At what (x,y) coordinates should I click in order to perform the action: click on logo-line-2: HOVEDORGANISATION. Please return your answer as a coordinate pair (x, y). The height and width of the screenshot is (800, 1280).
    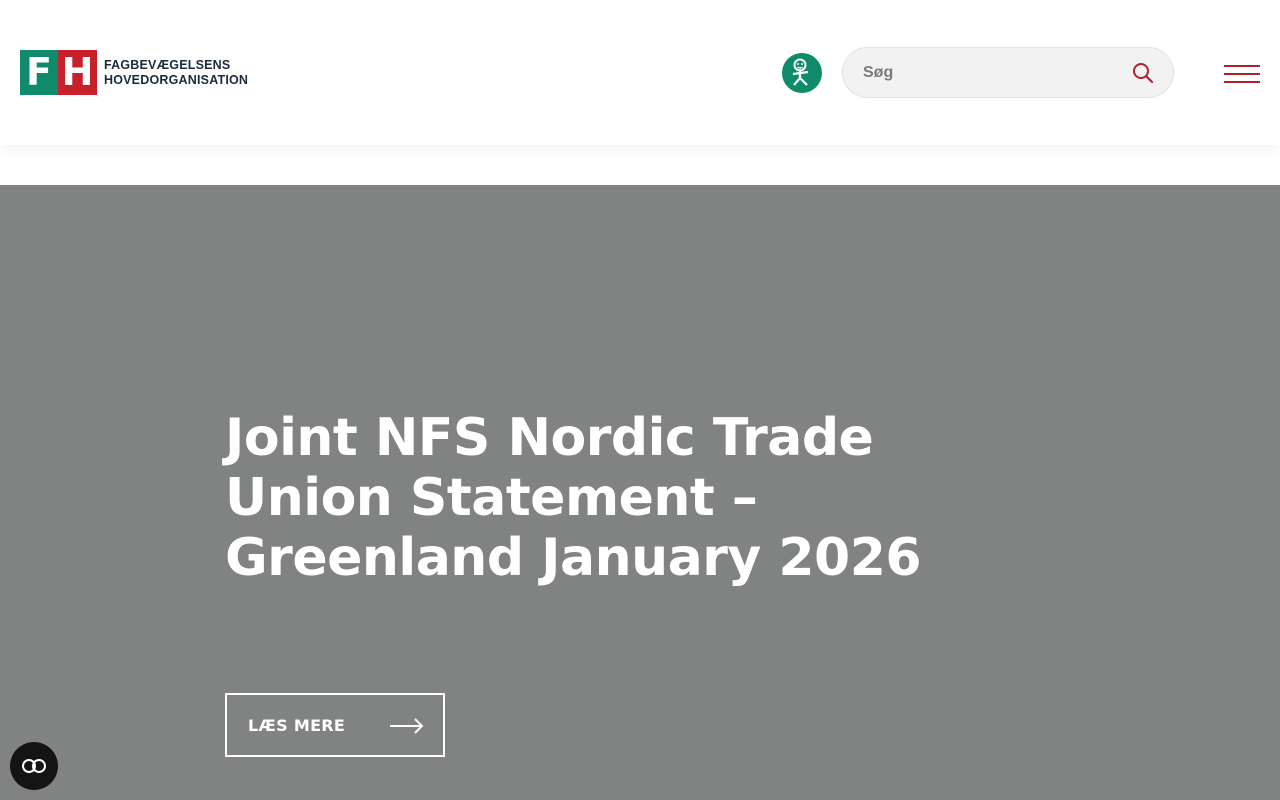
    Looking at the image, I should click on (176, 79).